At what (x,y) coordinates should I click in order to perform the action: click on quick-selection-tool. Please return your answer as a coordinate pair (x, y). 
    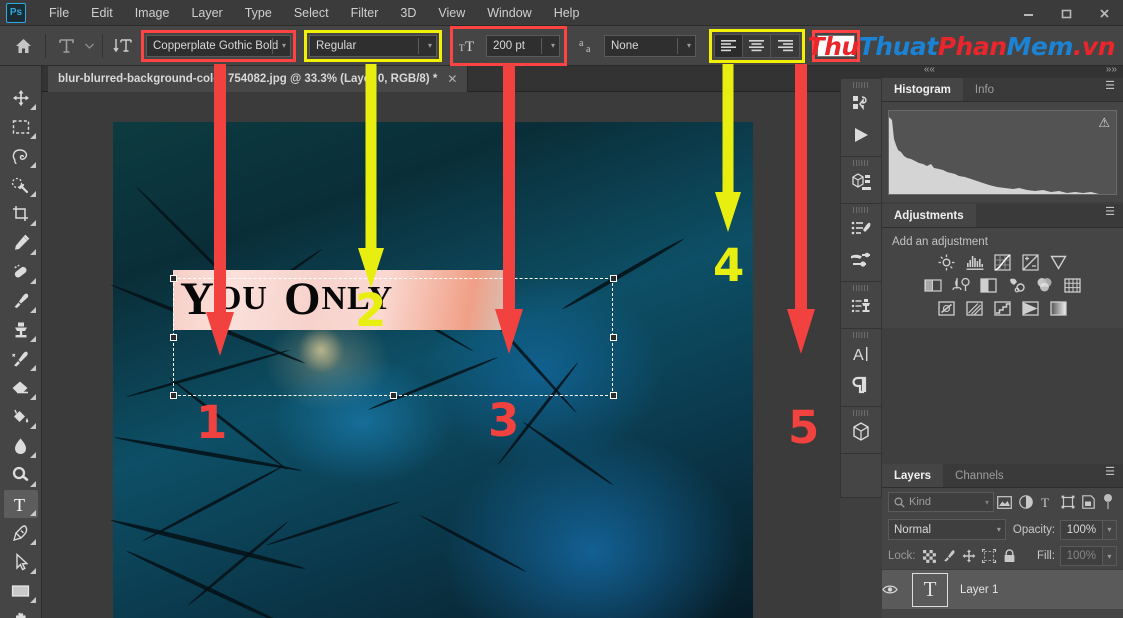
    Looking at the image, I should click on (21, 185).